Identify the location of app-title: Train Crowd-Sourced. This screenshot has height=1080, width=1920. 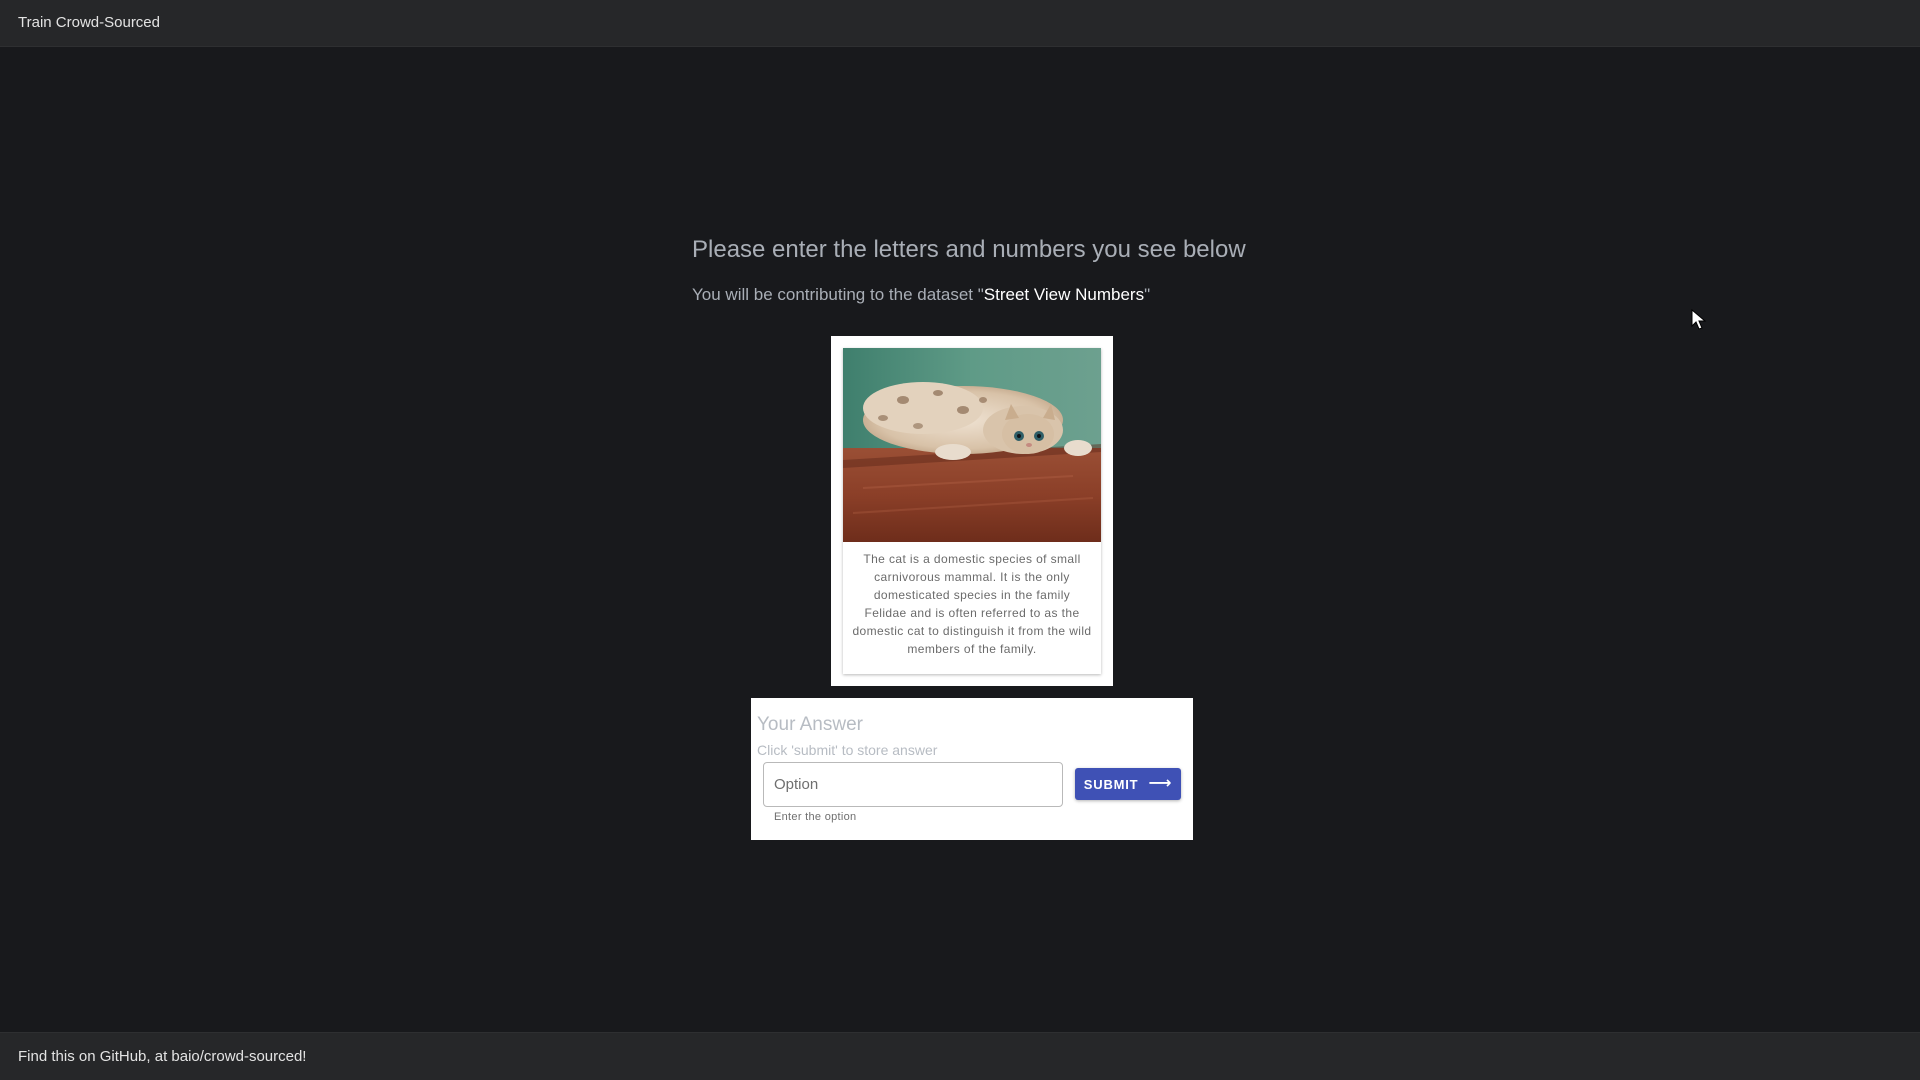
(89, 22).